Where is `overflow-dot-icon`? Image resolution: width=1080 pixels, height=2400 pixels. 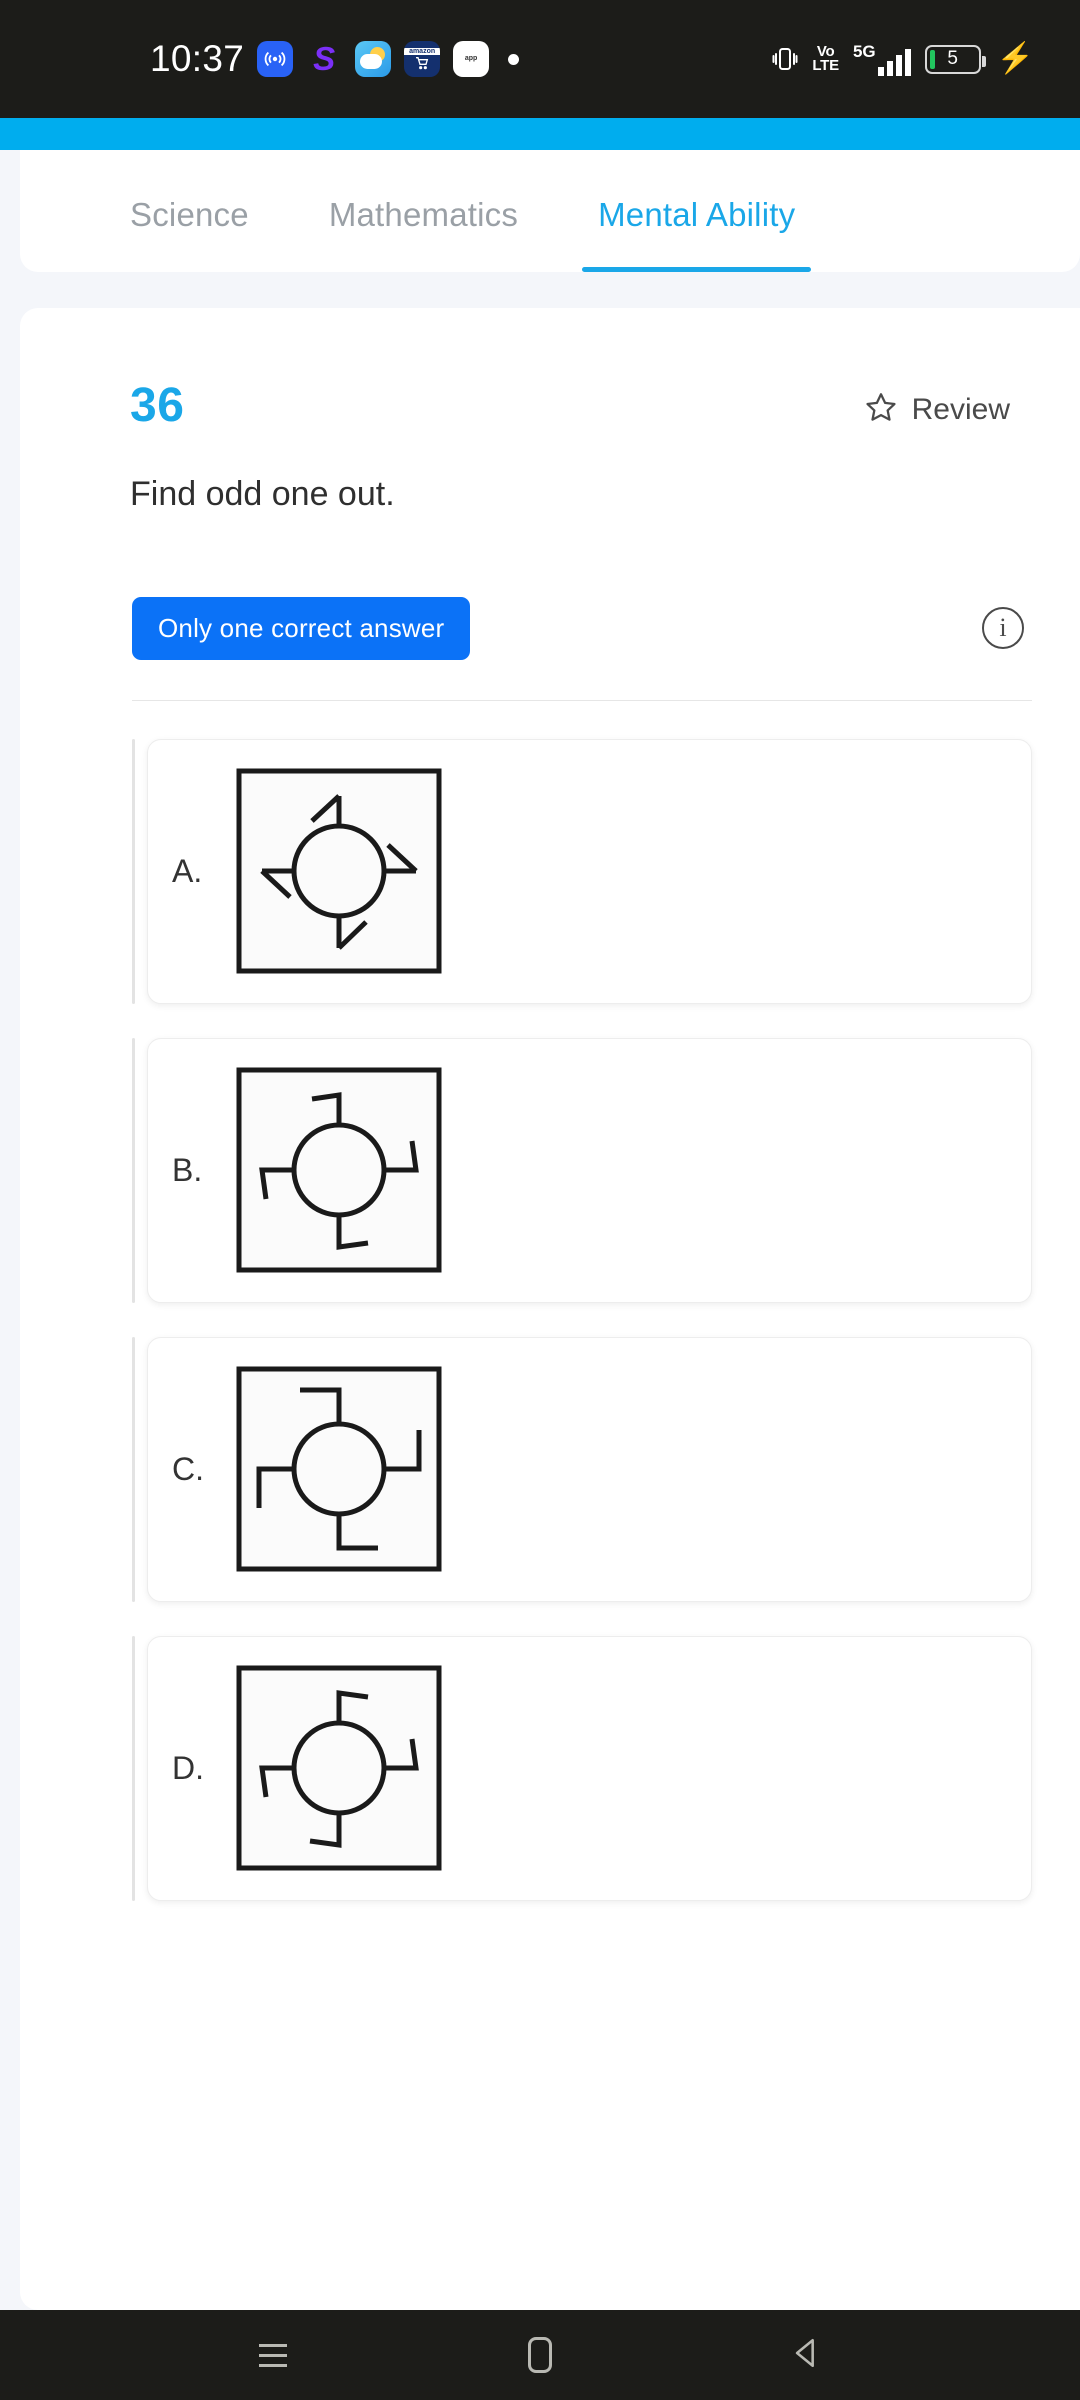 overflow-dot-icon is located at coordinates (514, 59).